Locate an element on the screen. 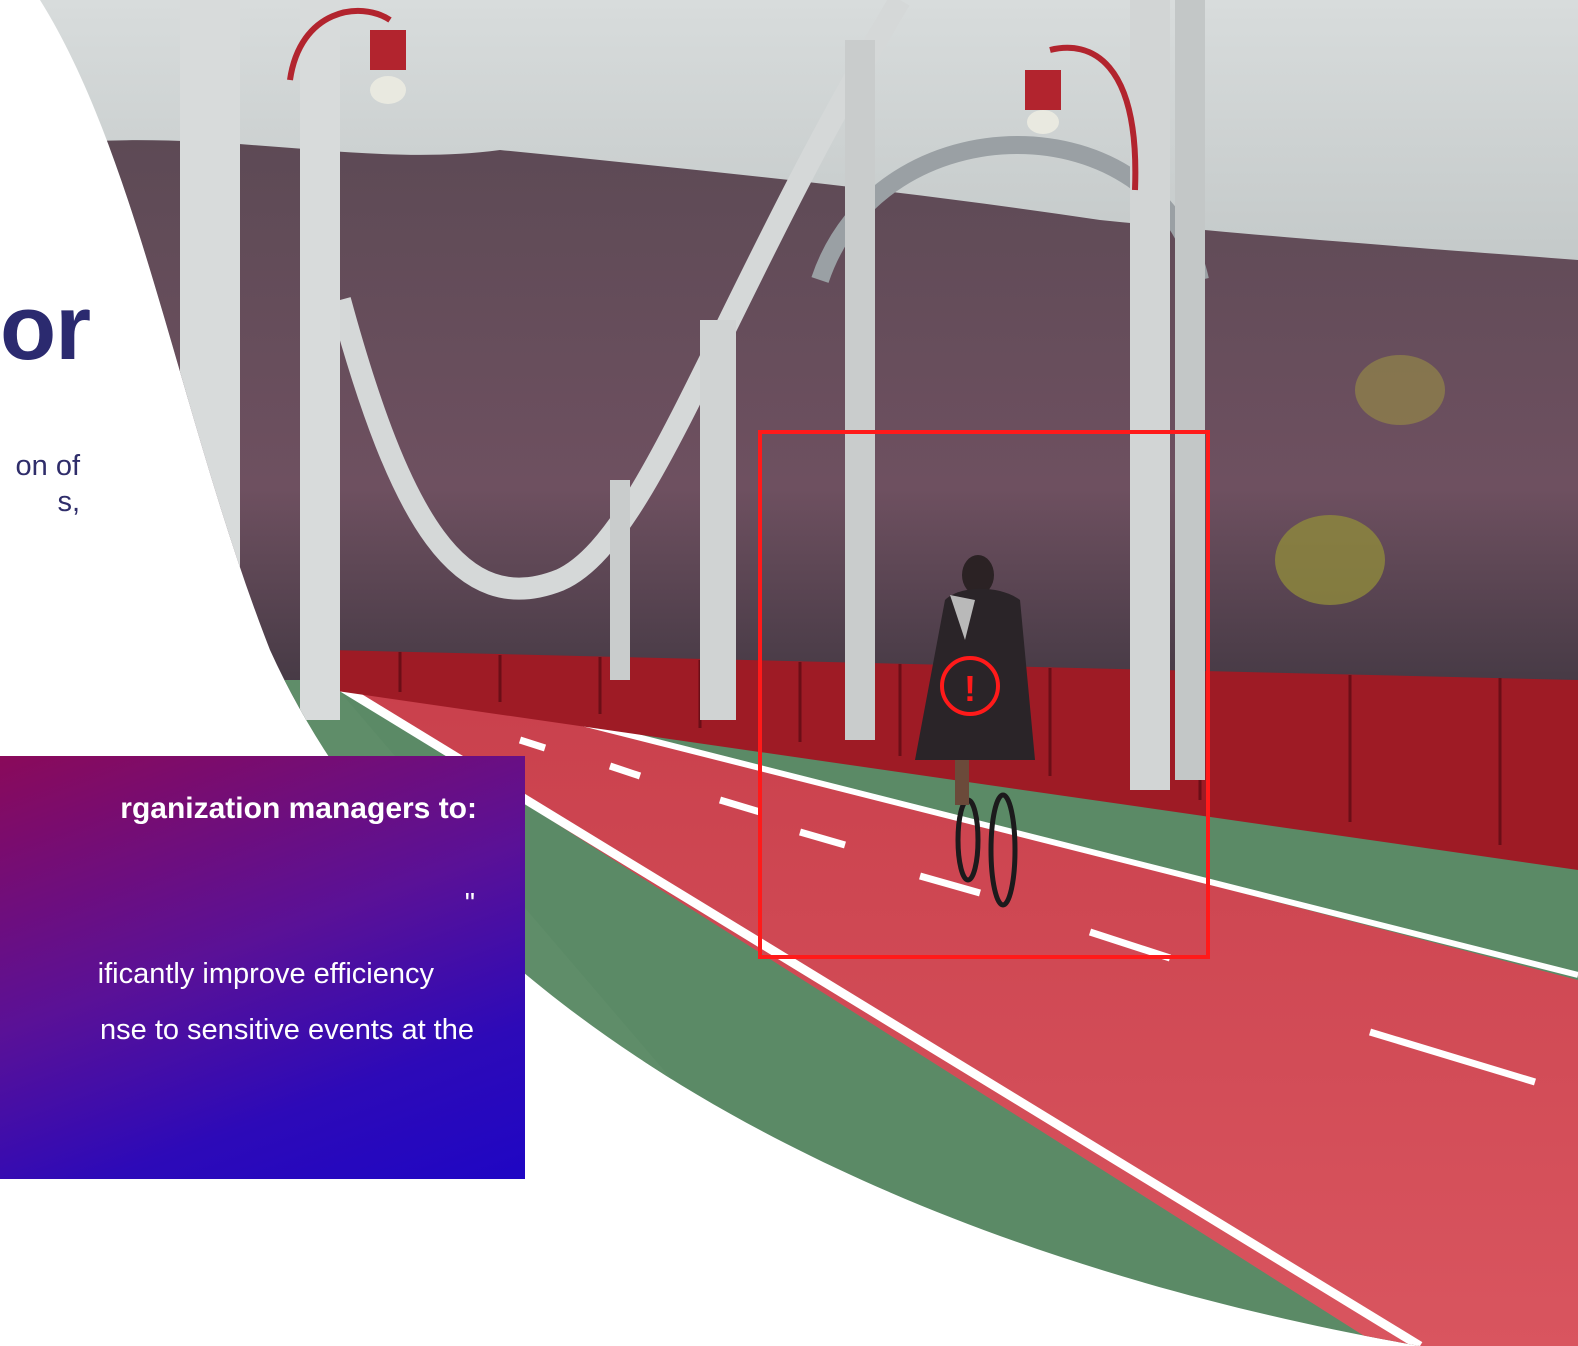 This screenshot has width=1578, height=1346. callout-line-3: nse to sensitive events at the is located at coordinates (287, 1030).